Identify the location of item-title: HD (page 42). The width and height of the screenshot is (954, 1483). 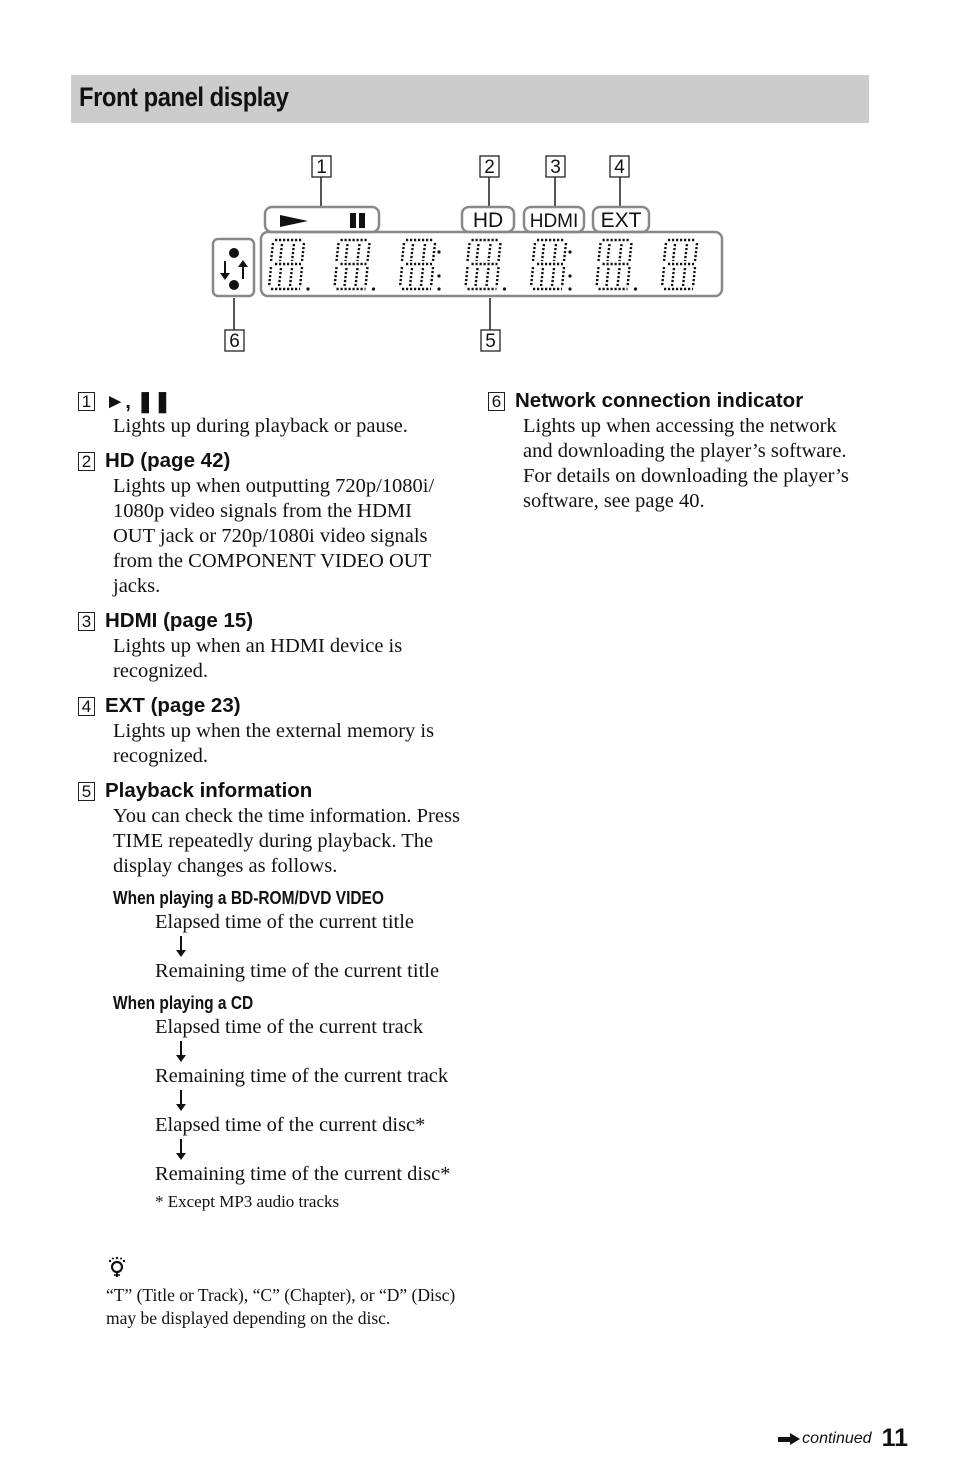
(168, 460).